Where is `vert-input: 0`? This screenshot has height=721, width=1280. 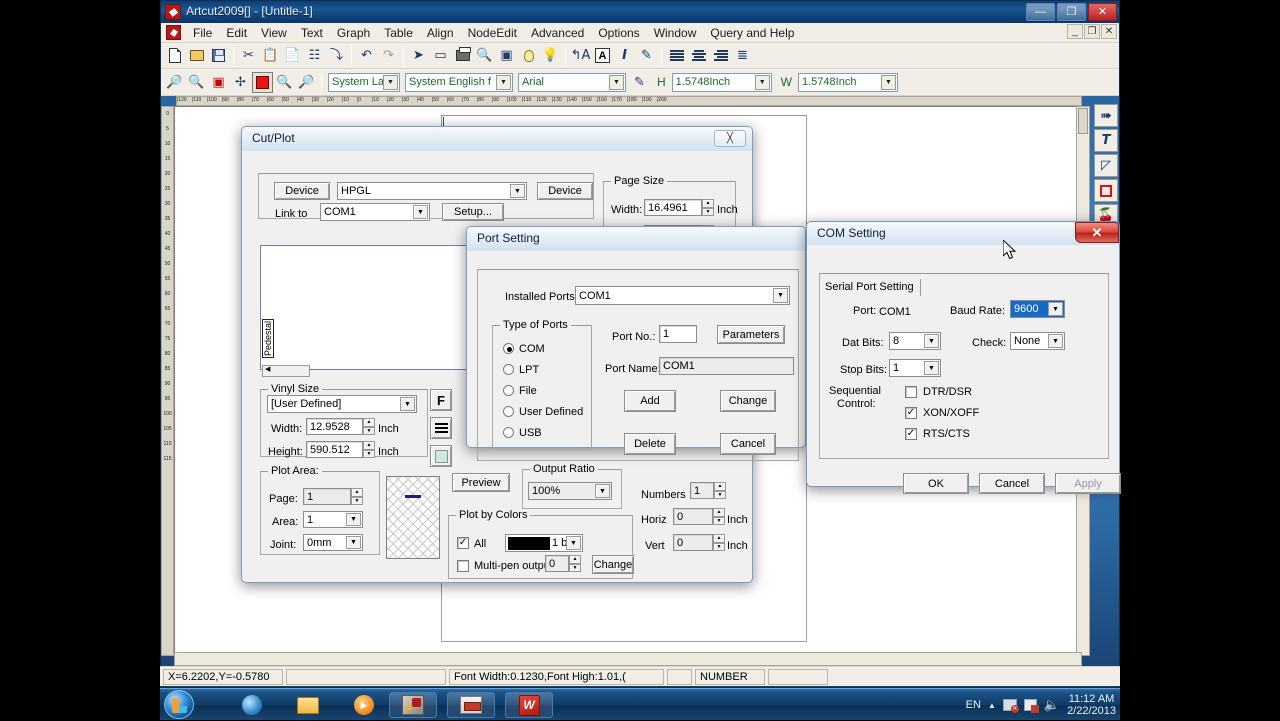 vert-input: 0 is located at coordinates (693, 542).